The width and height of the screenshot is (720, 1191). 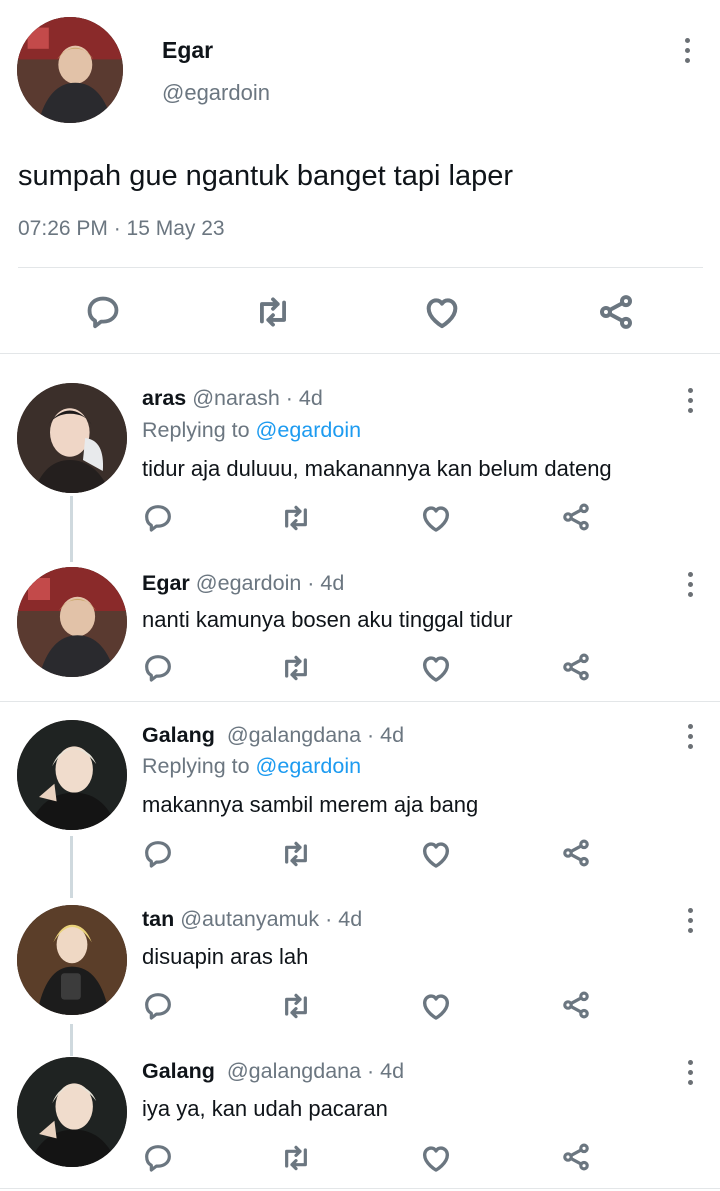 I want to click on tweet-timestamp: 07:26 PM · 15 May 23, so click(x=121, y=229).